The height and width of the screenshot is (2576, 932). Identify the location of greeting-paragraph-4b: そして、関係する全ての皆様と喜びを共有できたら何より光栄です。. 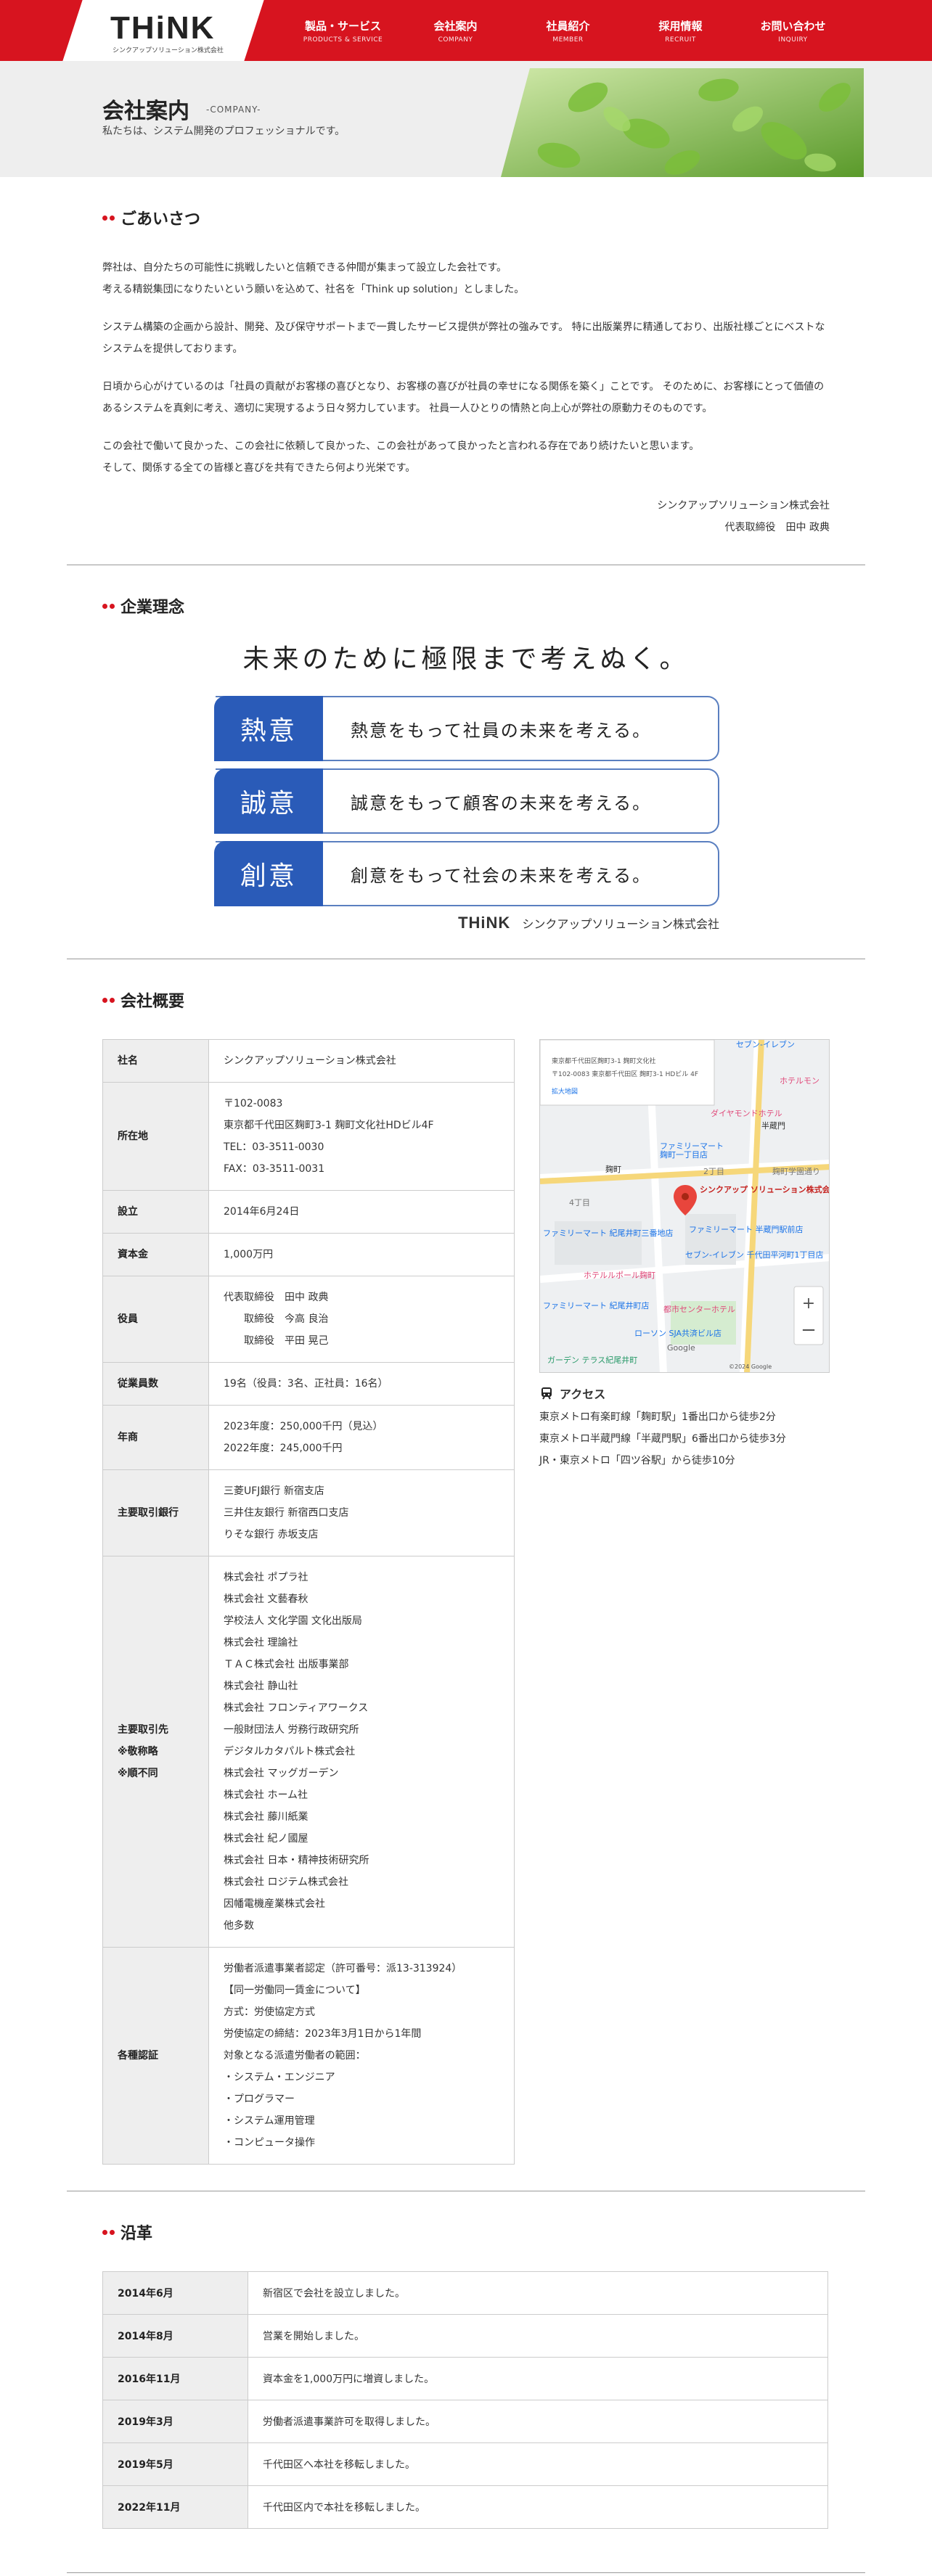
(259, 468).